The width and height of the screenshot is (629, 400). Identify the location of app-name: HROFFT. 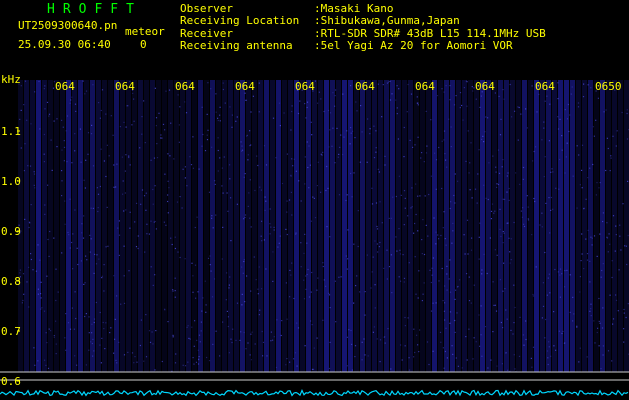
(94, 9).